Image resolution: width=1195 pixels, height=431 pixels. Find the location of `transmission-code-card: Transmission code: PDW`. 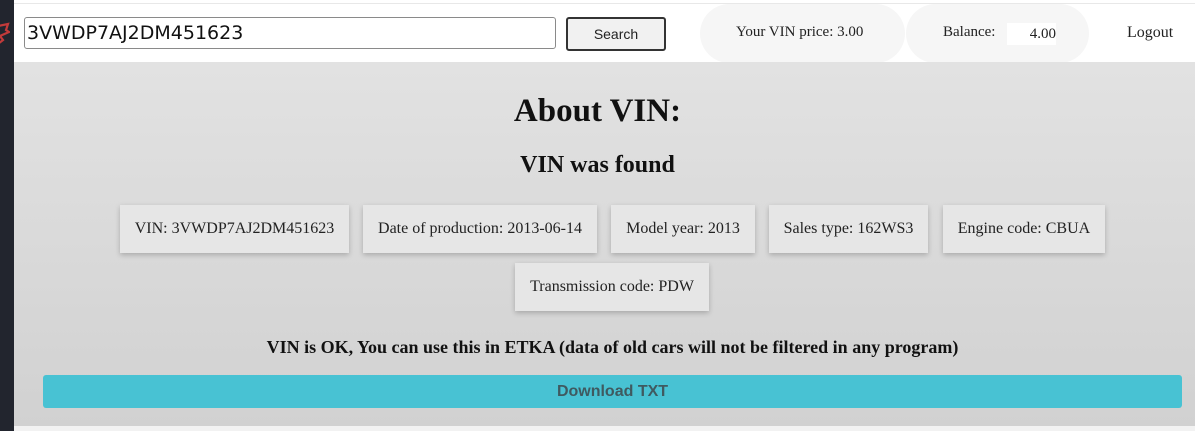

transmission-code-card: Transmission code: PDW is located at coordinates (612, 287).